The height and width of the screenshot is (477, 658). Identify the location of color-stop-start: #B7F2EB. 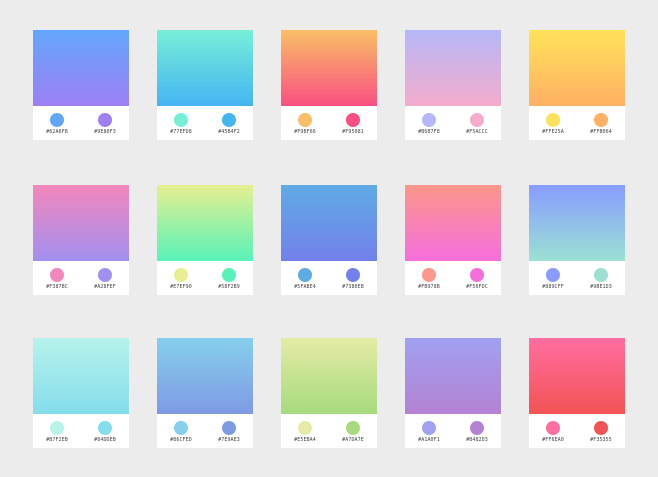
(57, 431).